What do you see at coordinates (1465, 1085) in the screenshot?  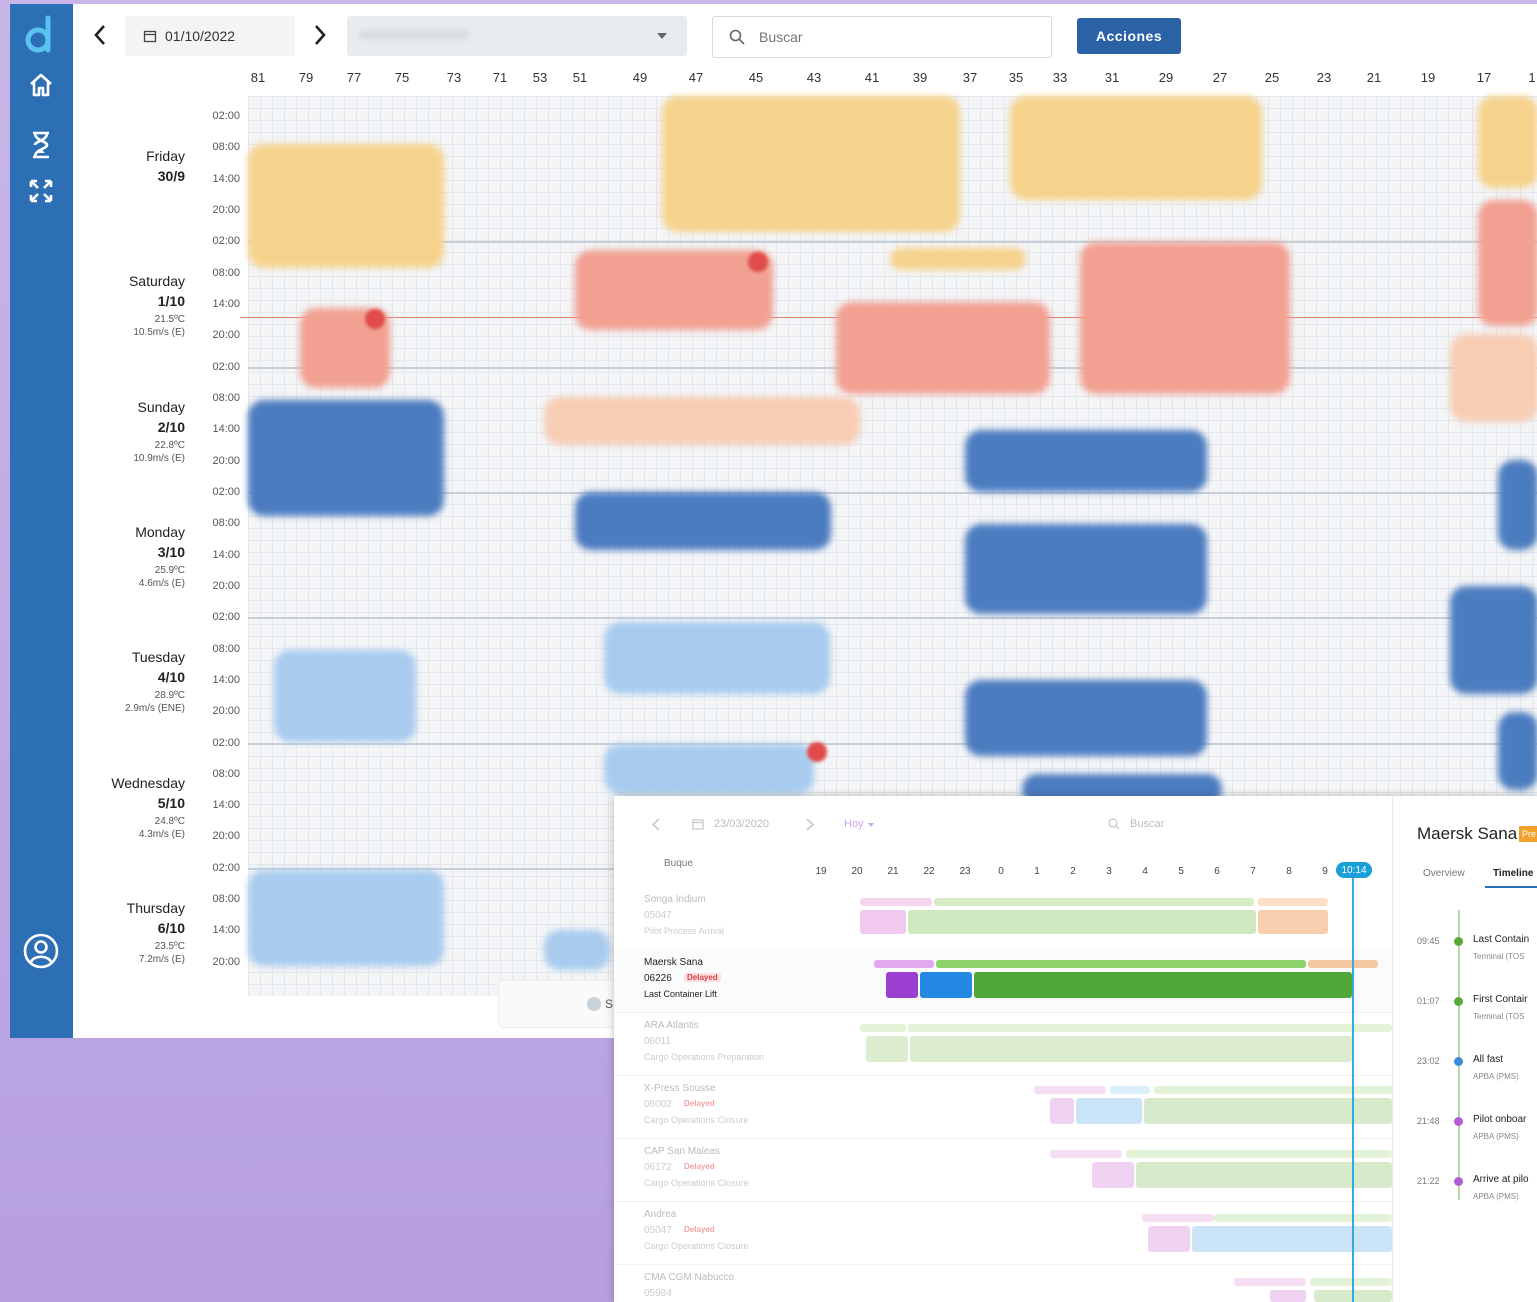 I see `timeline-event: 23:02 All fast APBA (PMS)` at bounding box center [1465, 1085].